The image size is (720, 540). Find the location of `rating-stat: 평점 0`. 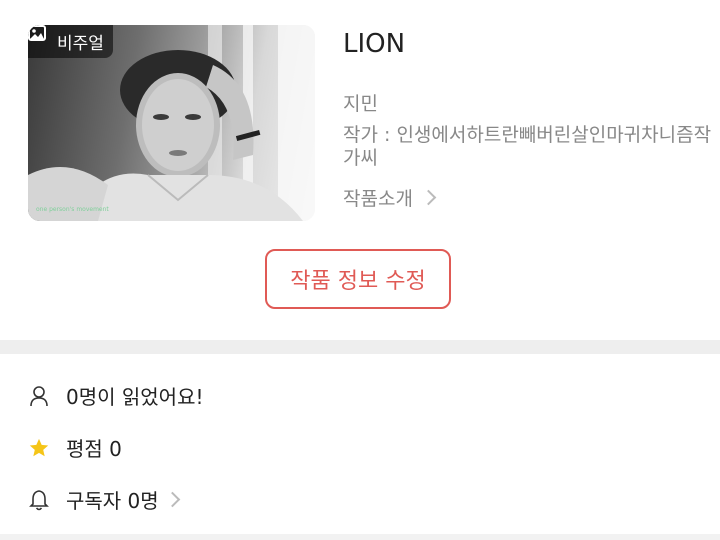

rating-stat: 평점 0 is located at coordinates (75, 447).